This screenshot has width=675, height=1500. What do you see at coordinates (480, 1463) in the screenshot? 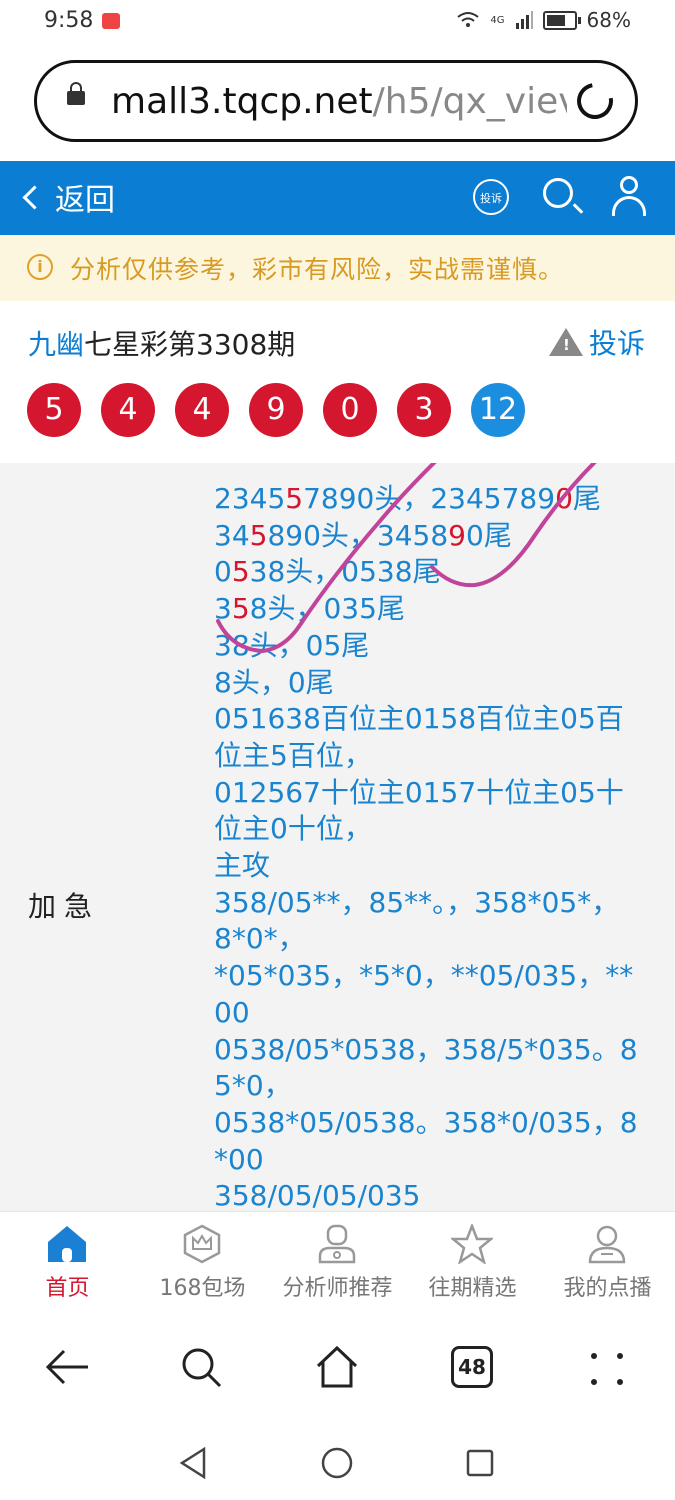
I see `recents-square-icon` at bounding box center [480, 1463].